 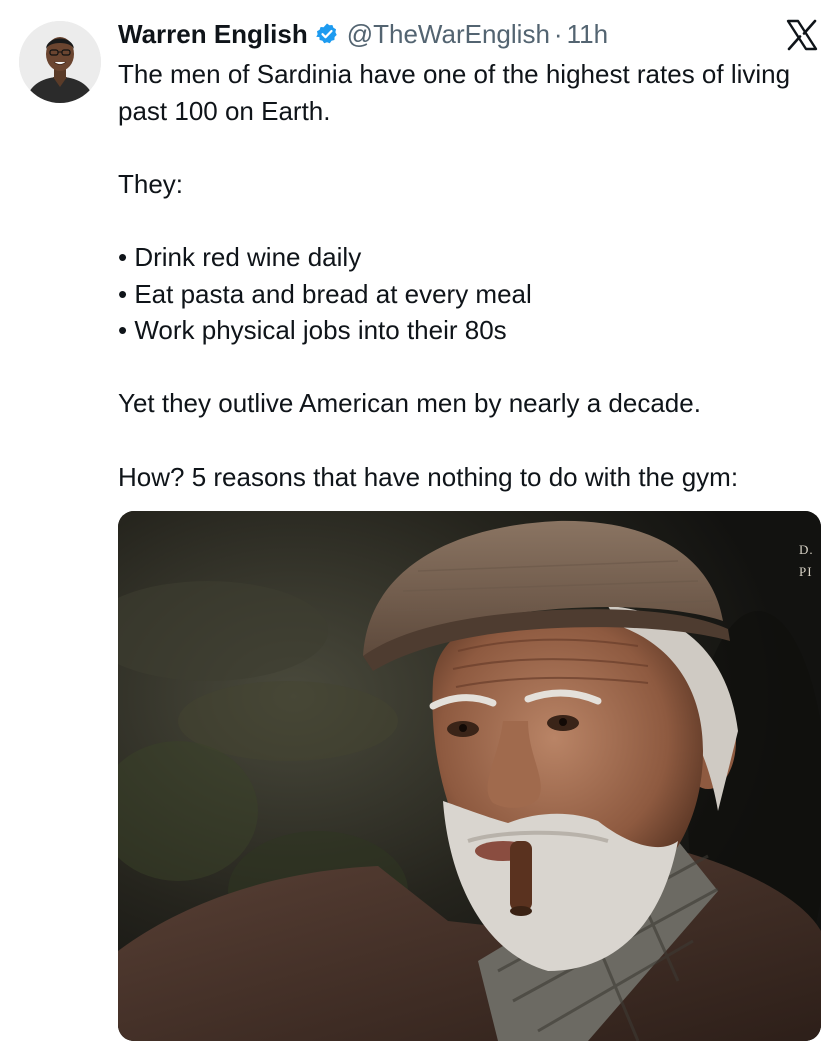 I want to click on author-avatar, so click(x=60, y=62).